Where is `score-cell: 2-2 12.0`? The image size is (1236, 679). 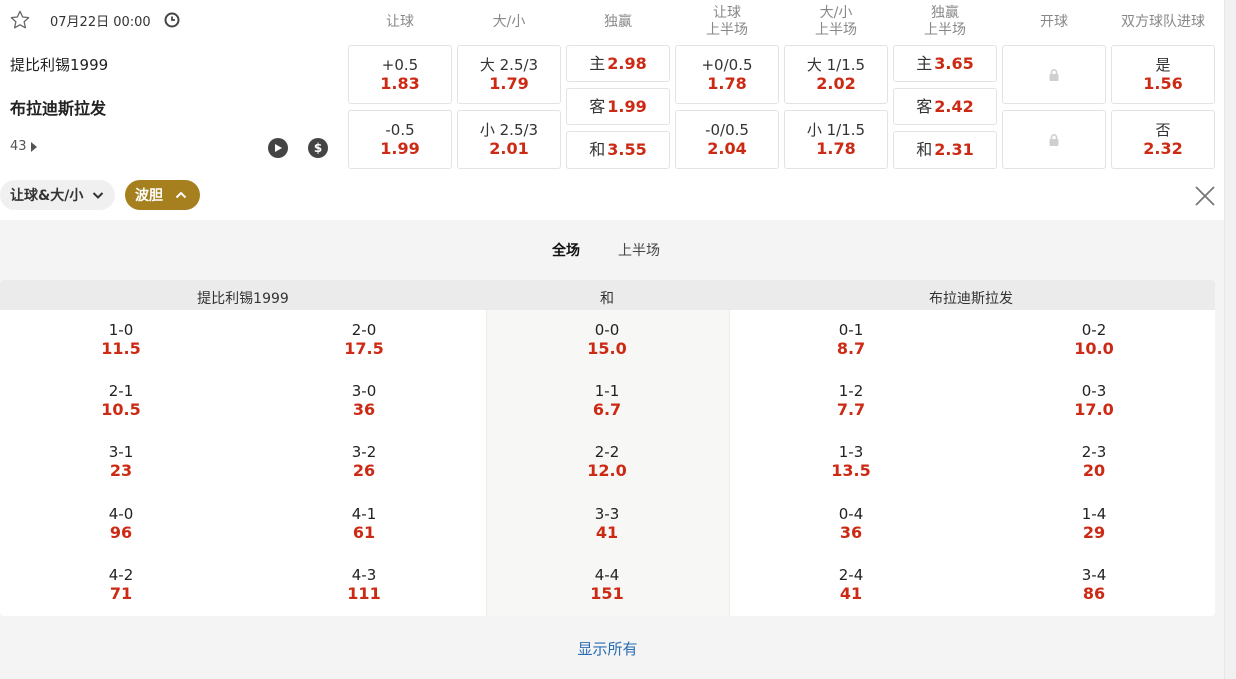
score-cell: 2-2 12.0 is located at coordinates (607, 462).